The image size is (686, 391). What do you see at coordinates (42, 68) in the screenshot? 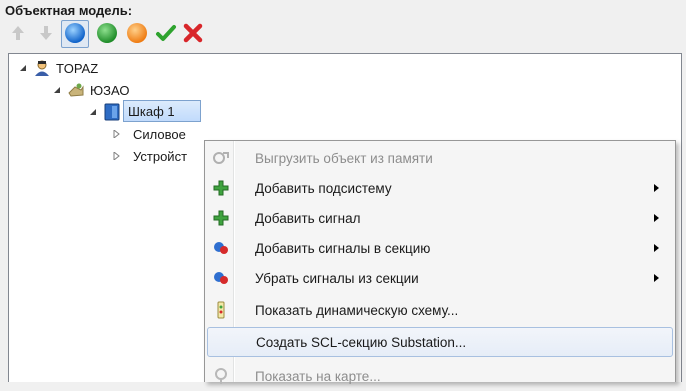
I see `user-icon` at bounding box center [42, 68].